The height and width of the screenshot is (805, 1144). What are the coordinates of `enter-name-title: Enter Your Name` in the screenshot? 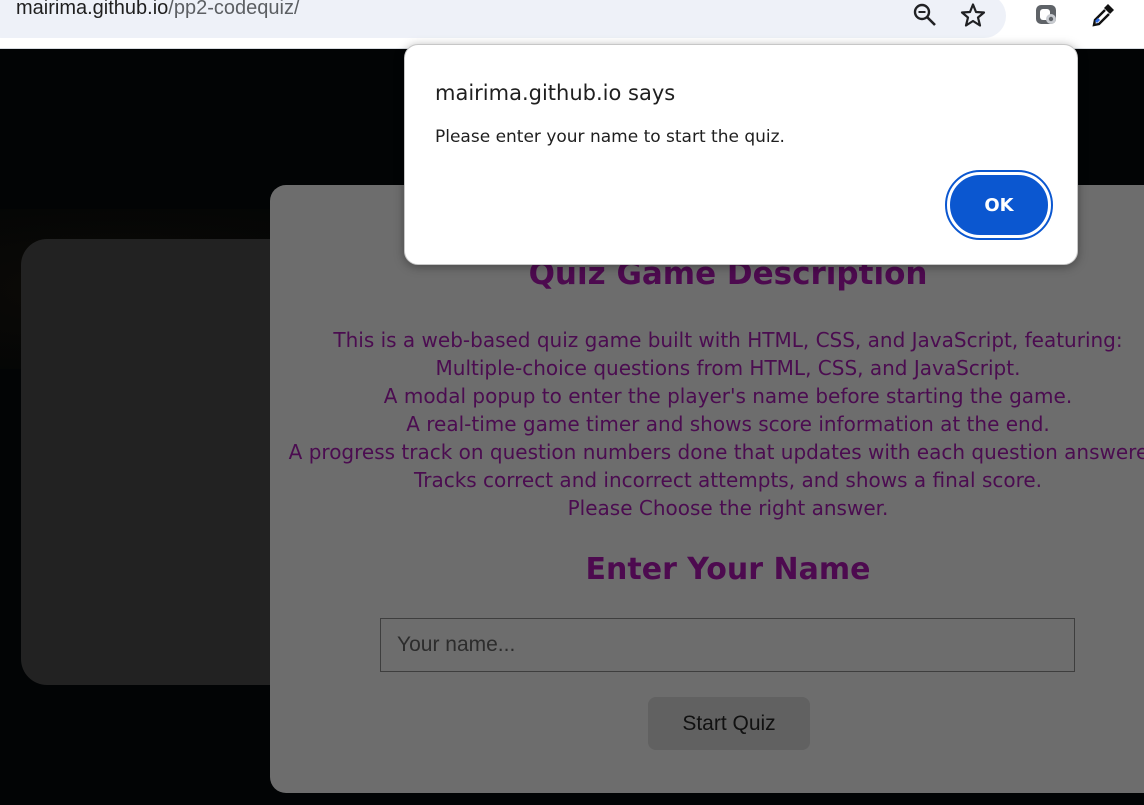 It's located at (728, 569).